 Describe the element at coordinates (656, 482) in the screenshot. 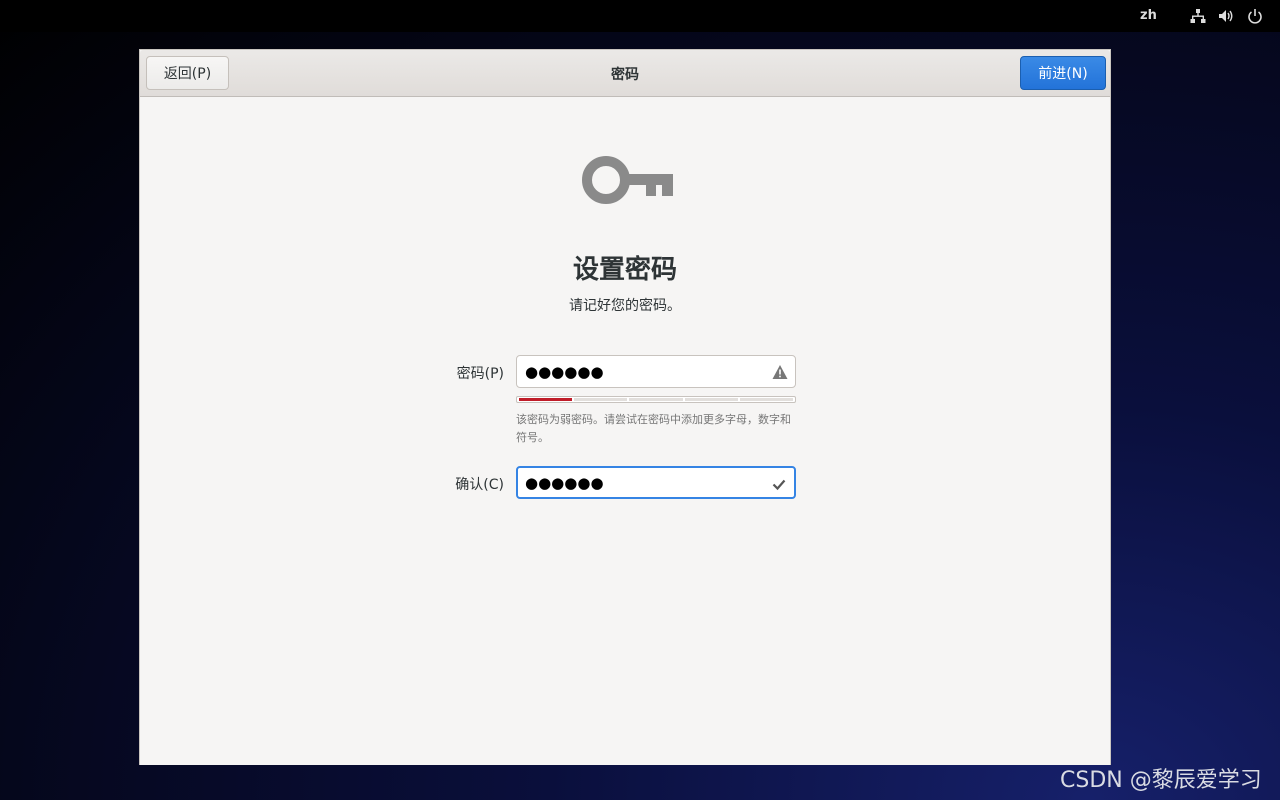

I see `confirm-password-field: ●●●●●●` at that location.